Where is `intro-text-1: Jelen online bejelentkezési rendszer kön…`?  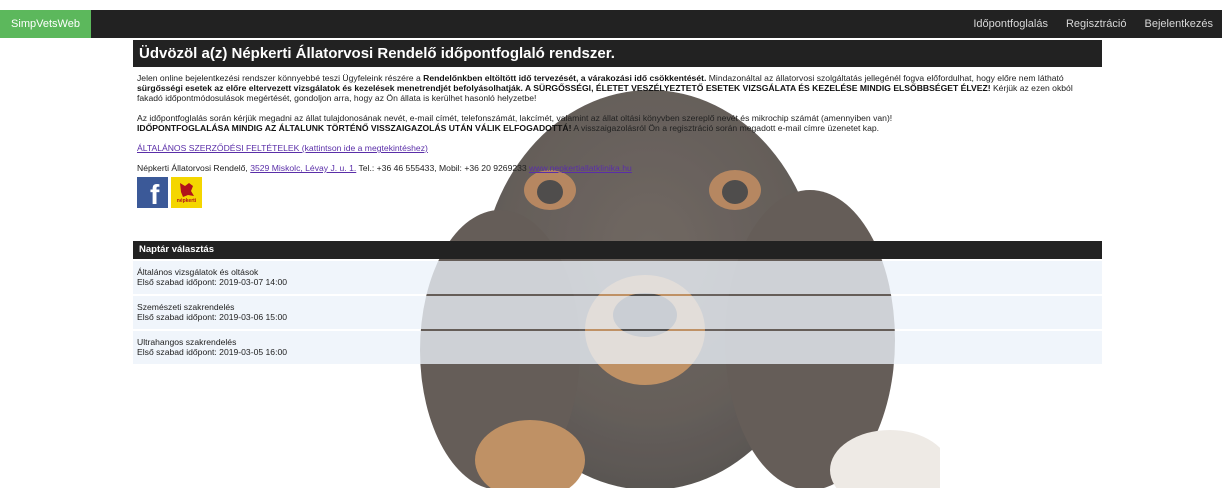
intro-text-1: Jelen online bejelentkezési rendszer kön… is located at coordinates (280, 78).